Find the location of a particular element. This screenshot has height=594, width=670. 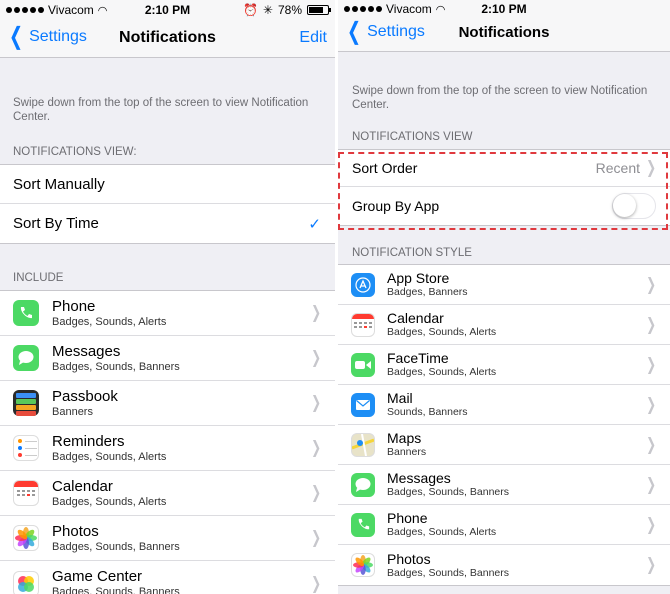

maps-icon is located at coordinates (363, 444).